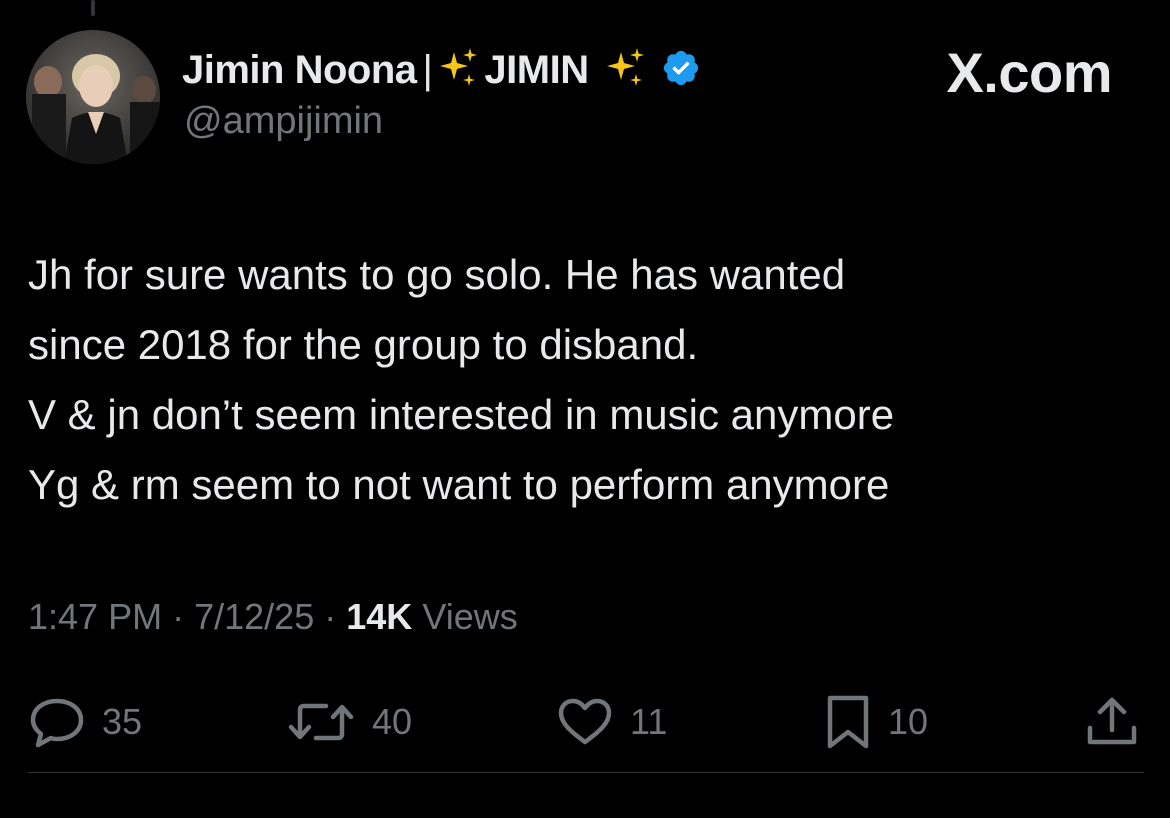 The width and height of the screenshot is (1170, 818). Describe the element at coordinates (379, 616) in the screenshot. I see `views-count: 14K` at that location.